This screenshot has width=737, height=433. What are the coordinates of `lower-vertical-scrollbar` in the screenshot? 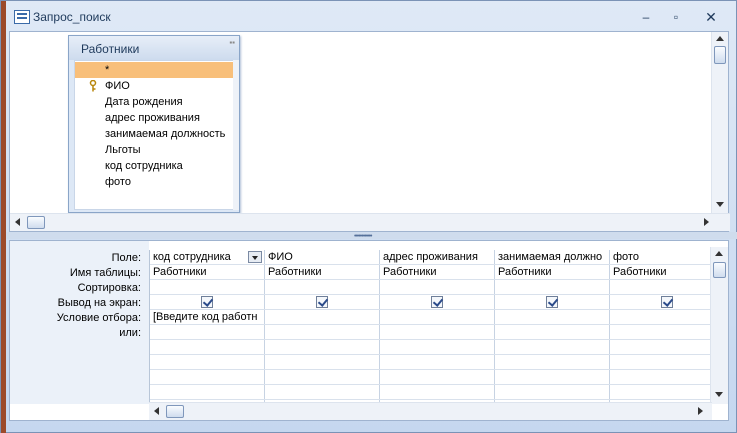 It's located at (719, 325).